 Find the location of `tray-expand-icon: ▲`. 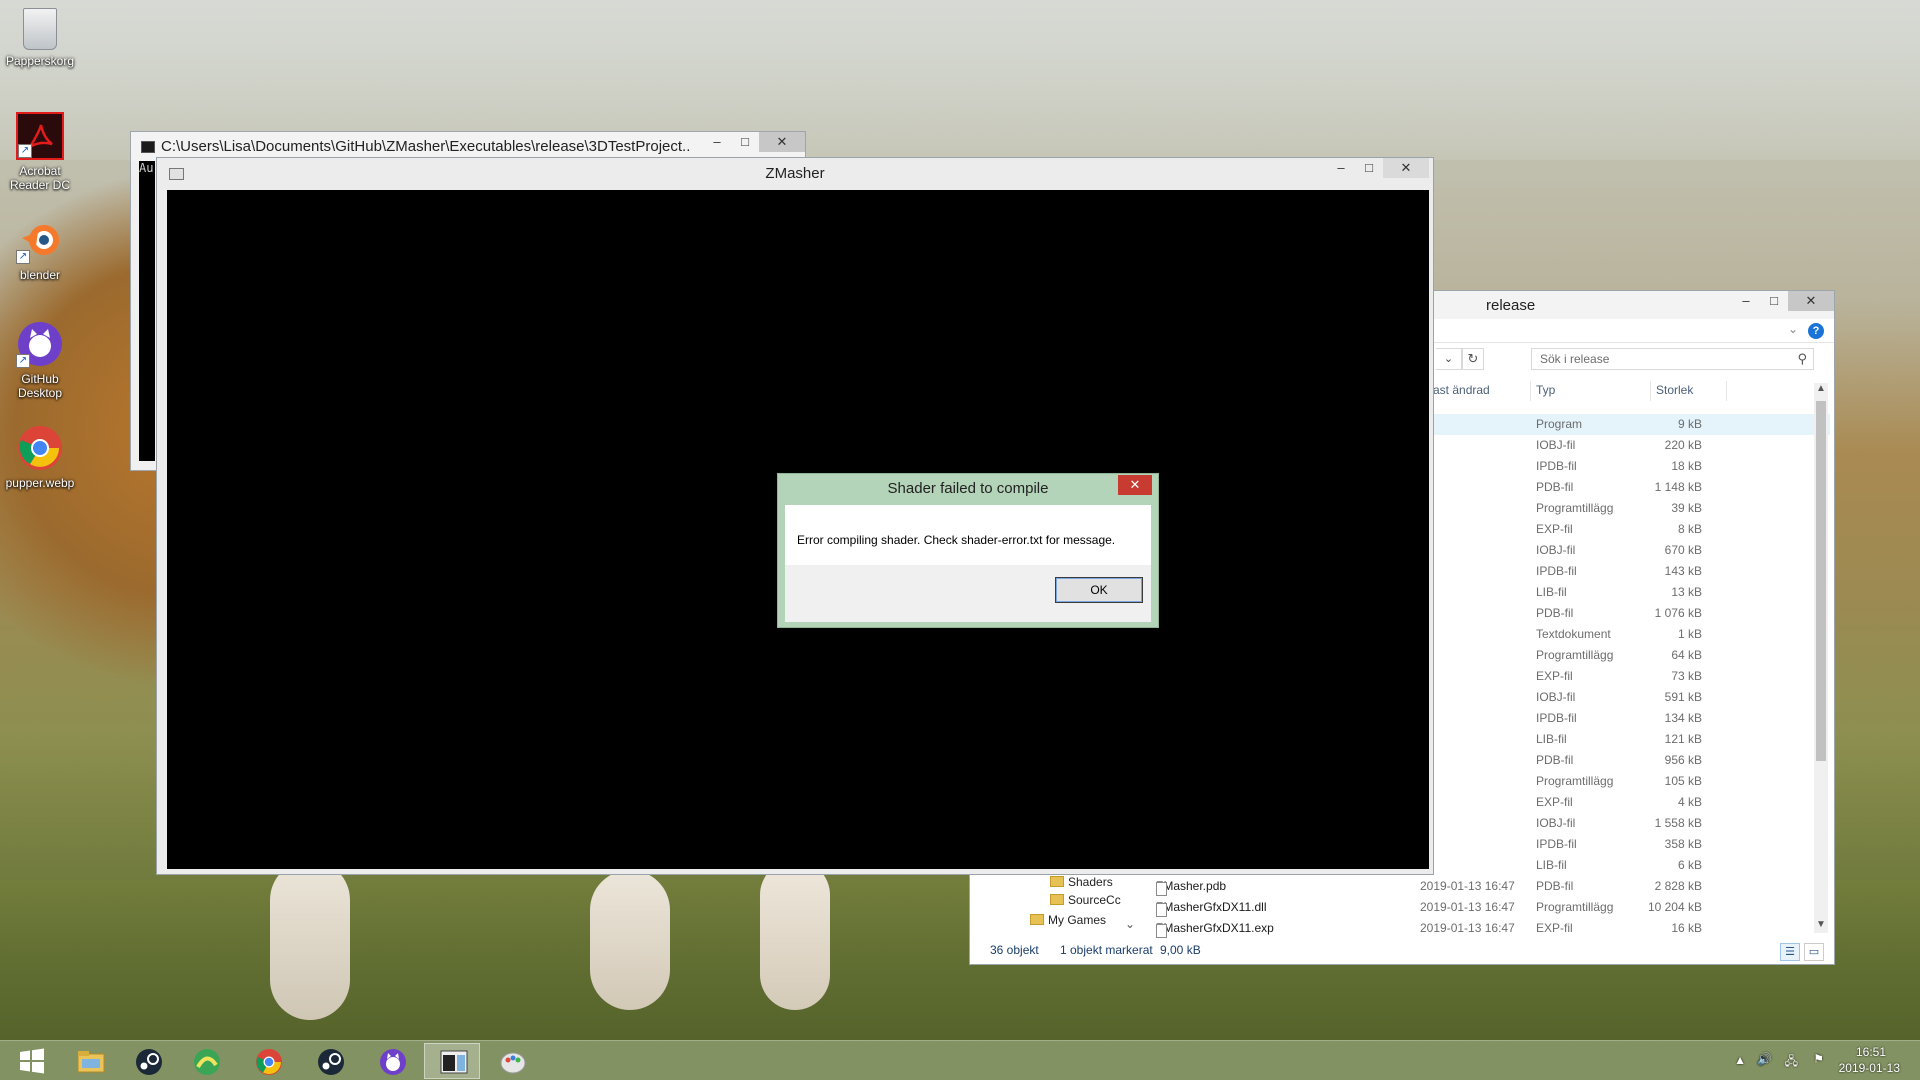

tray-expand-icon: ▲ is located at coordinates (1740, 1060).